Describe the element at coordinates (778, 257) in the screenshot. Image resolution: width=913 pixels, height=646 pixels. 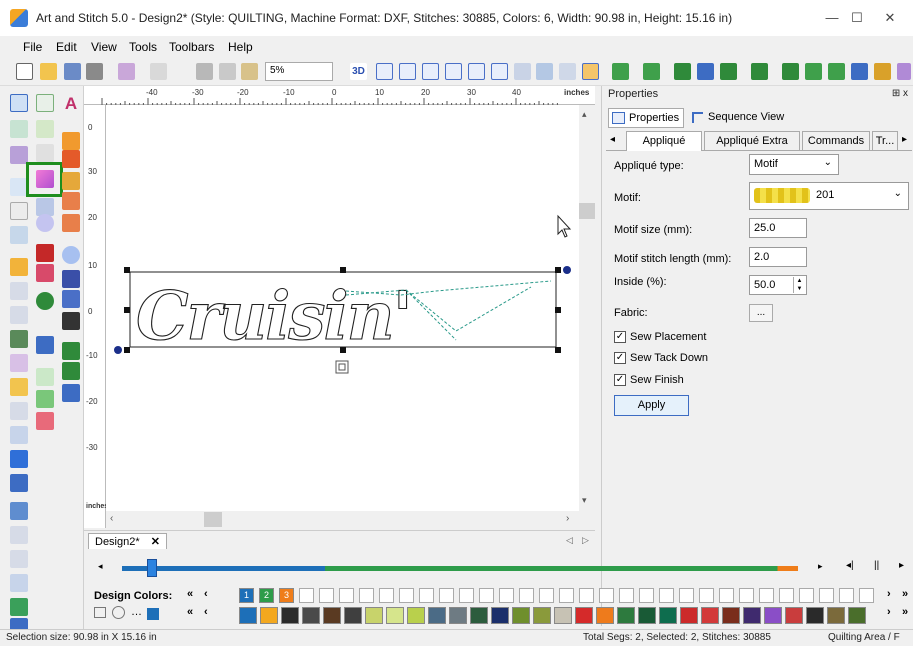
I see `motif-stitch-length-input: 2.0` at that location.